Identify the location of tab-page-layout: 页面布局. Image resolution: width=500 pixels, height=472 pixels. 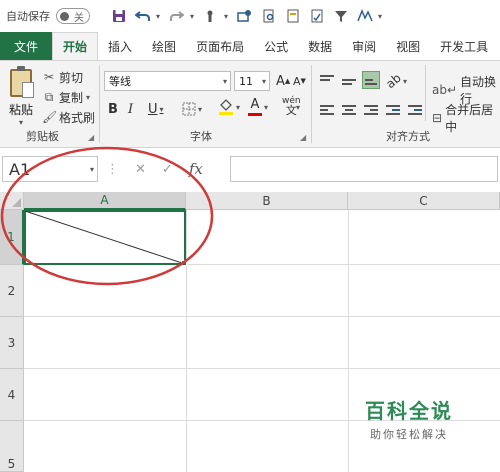
(220, 46).